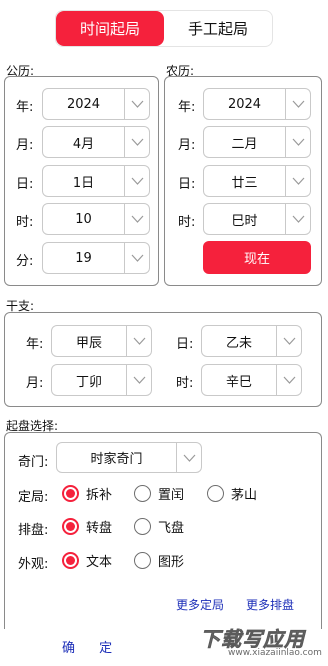  Describe the element at coordinates (262, 643) in the screenshot. I see `watermark-logo: 下载写应用 www.xiazaiinlao.com` at that location.